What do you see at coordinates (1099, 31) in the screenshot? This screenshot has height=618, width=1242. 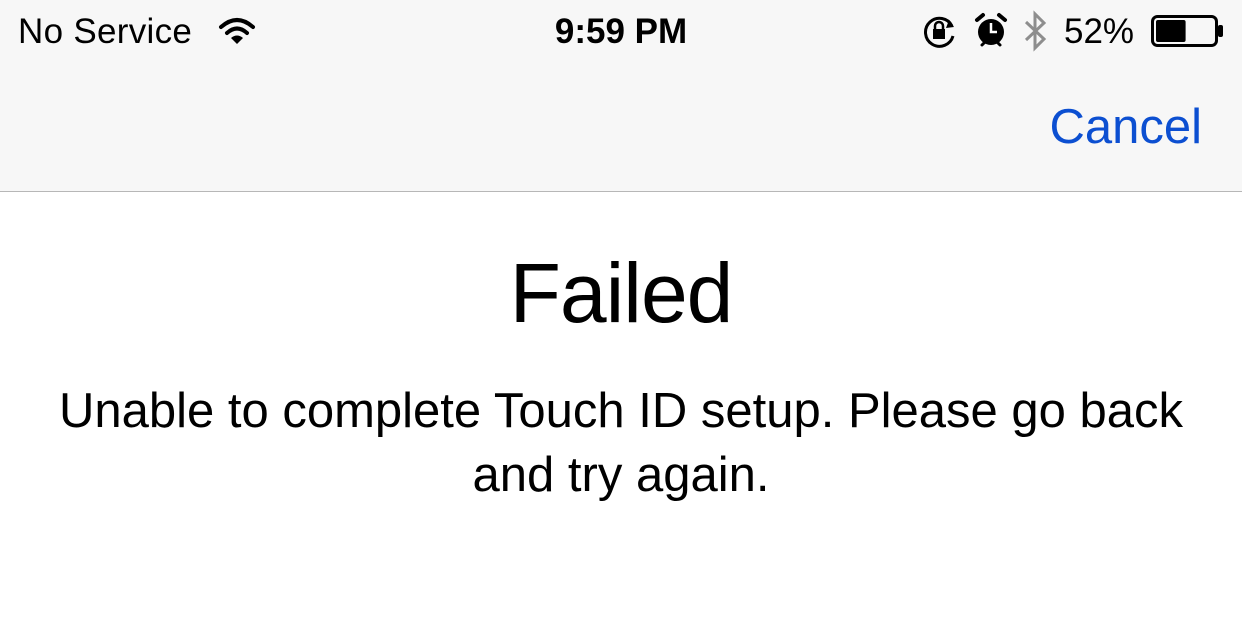 I see `battery-percentage: 52%` at bounding box center [1099, 31].